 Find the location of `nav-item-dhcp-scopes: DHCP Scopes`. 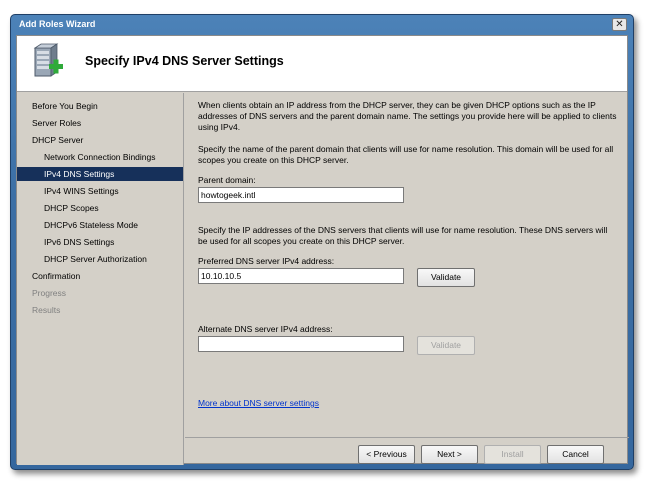

nav-item-dhcp-scopes: DHCP Scopes is located at coordinates (100, 208).